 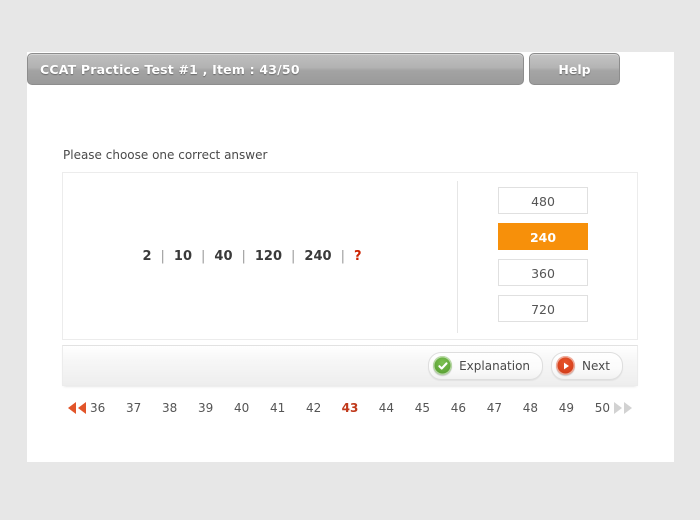 What do you see at coordinates (251, 256) in the screenshot?
I see `number-sequence: 2 | 10 | 40 | 120 | 240 |?` at bounding box center [251, 256].